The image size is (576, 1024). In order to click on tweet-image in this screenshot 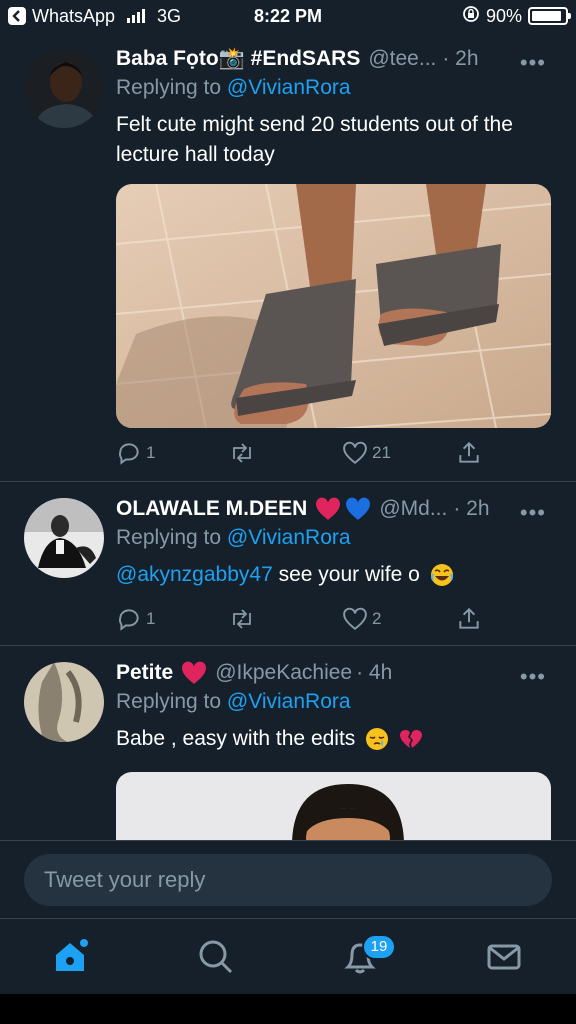, I will do `click(333, 807)`.